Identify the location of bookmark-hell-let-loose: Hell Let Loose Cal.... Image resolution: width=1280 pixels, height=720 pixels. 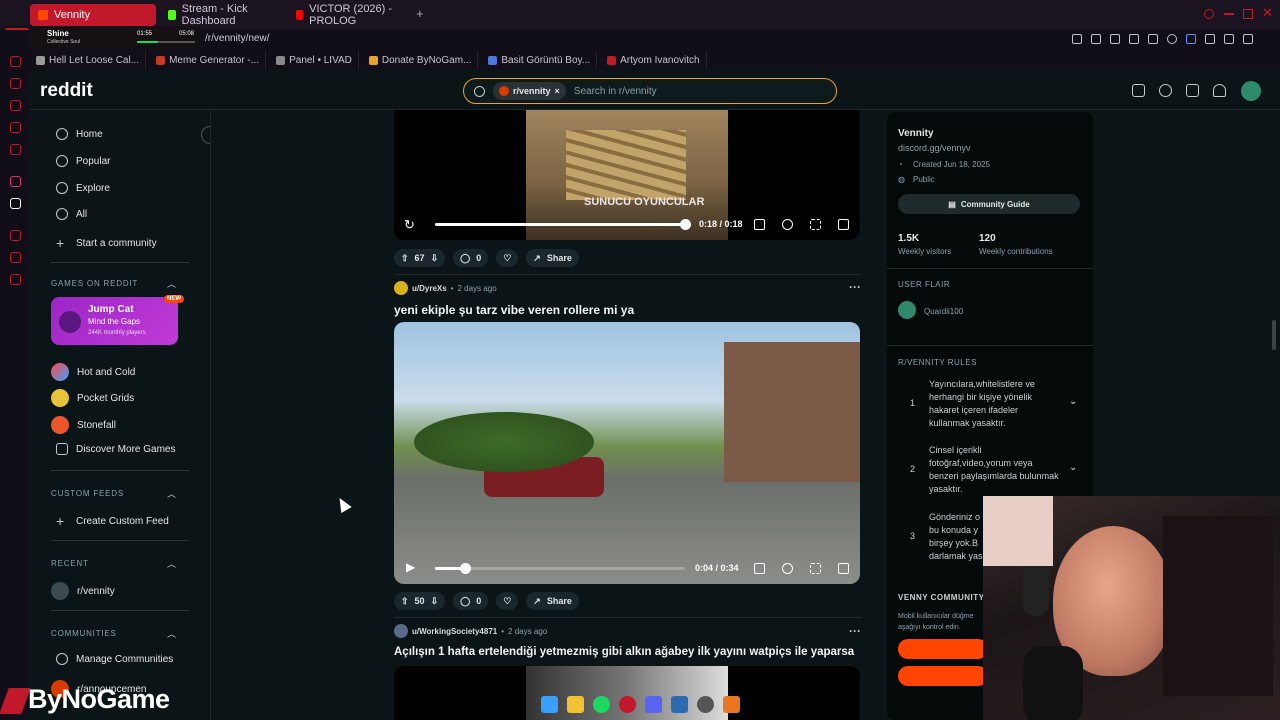
(88, 60).